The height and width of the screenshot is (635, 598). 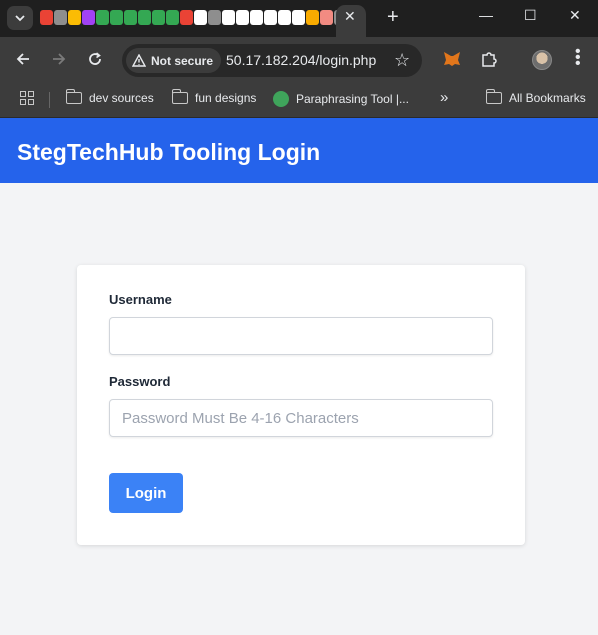 I want to click on browser-toolbar: Not secure 50.17.182.204/login.php ☆ • • •, so click(x=299, y=60).